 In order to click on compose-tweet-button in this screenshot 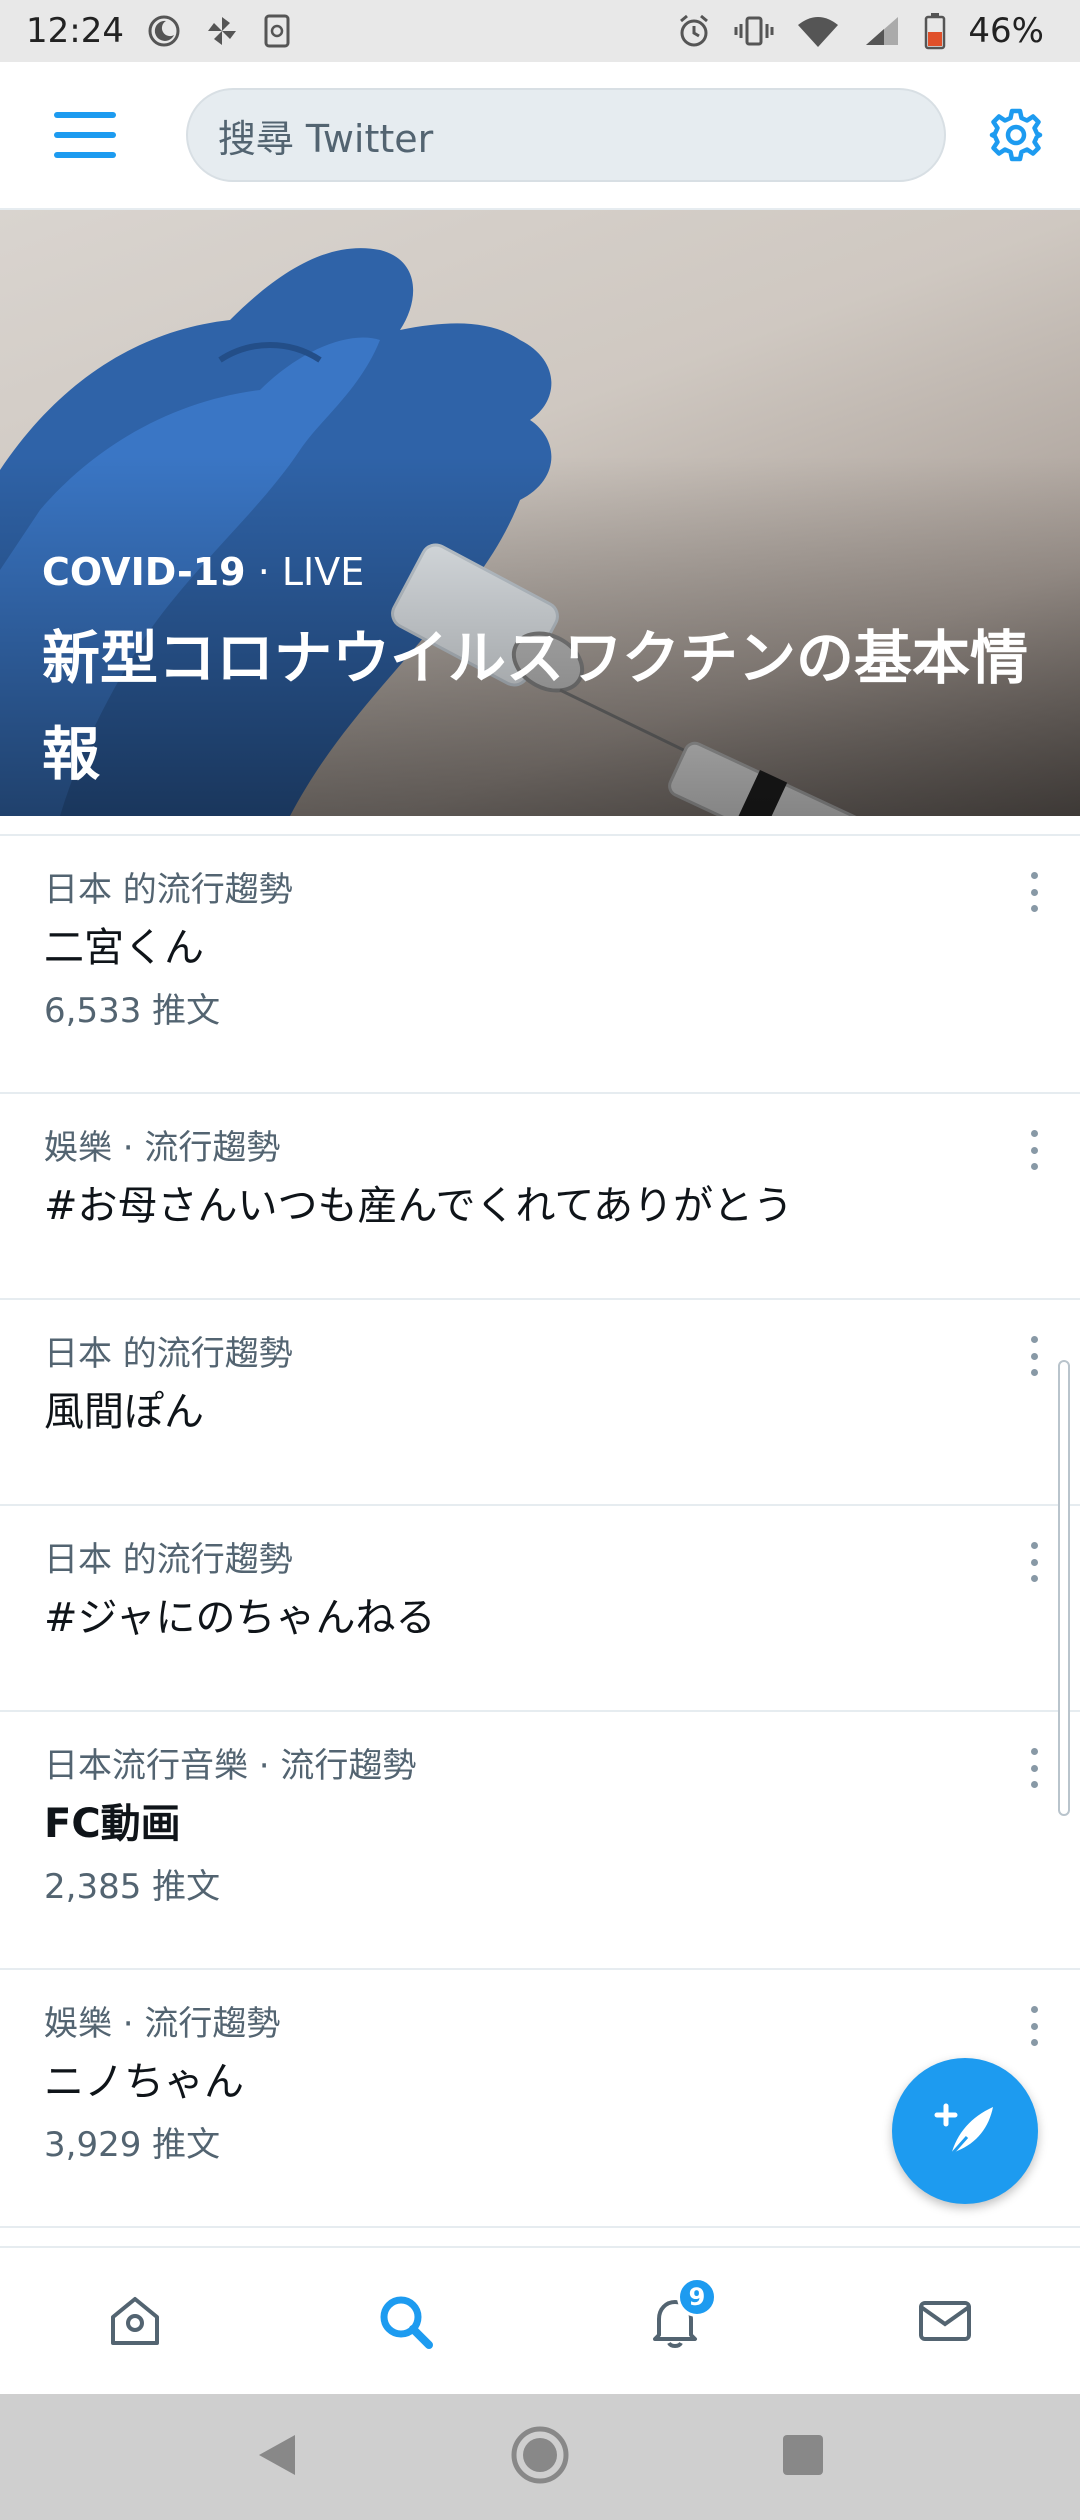, I will do `click(965, 2131)`.